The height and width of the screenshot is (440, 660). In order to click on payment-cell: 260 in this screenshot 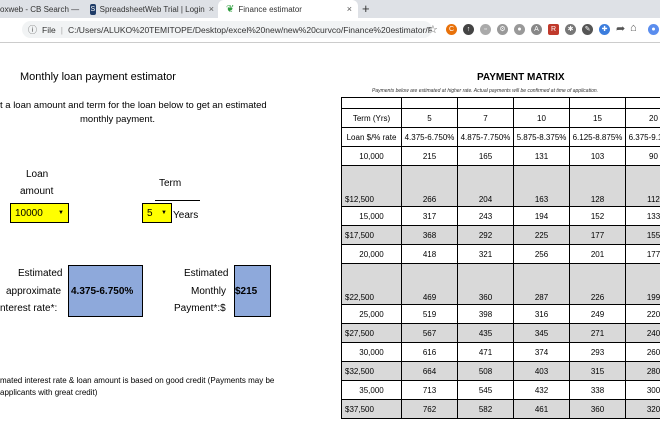, I will do `click(642, 352)`.